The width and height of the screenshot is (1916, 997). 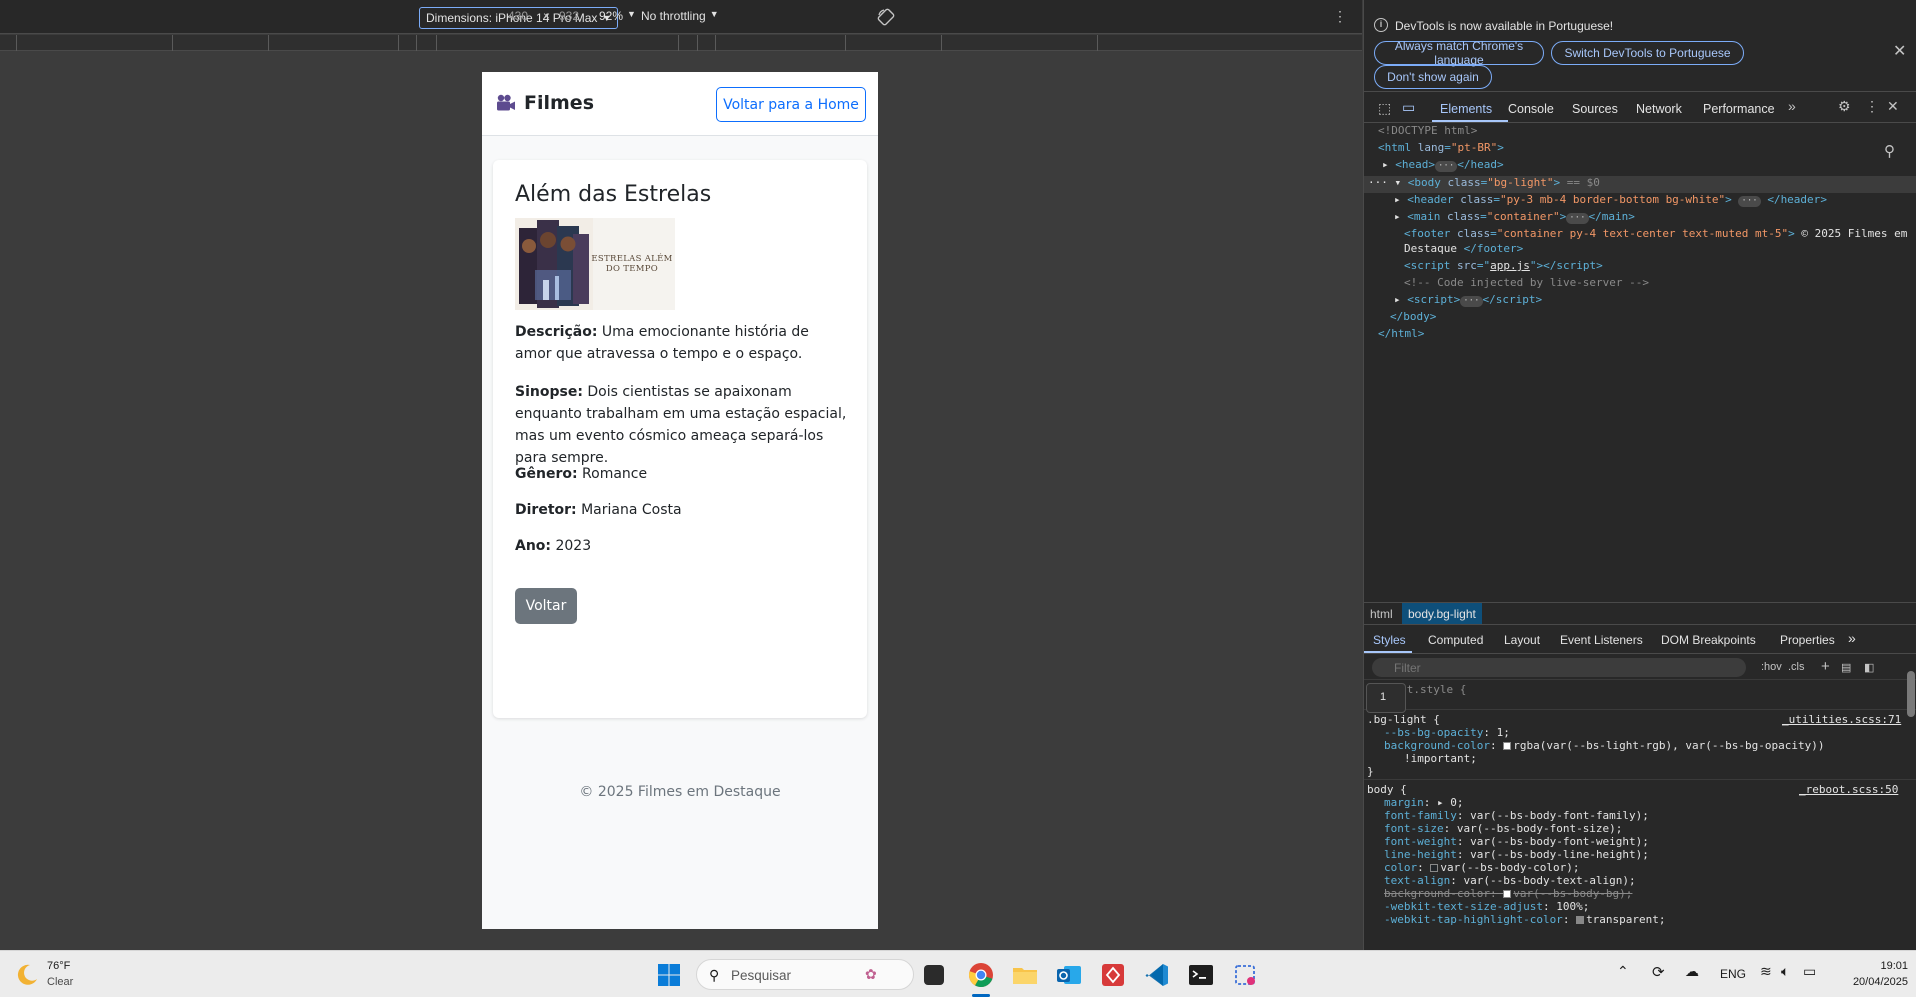 I want to click on match-language-button: Always match Chrome's language, so click(x=1459, y=53).